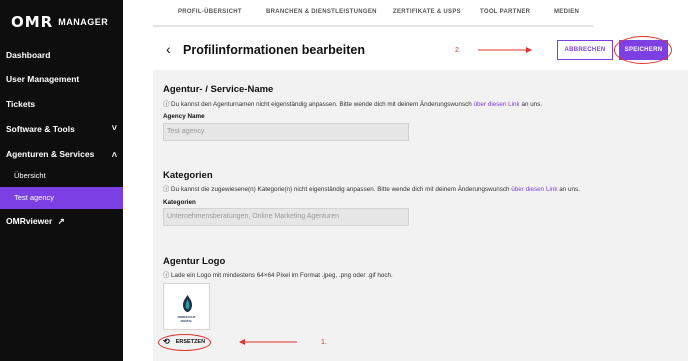 Image resolution: width=688 pixels, height=361 pixels. Describe the element at coordinates (42, 79) in the screenshot. I see `sidebar-item-user-management: User Management` at that location.